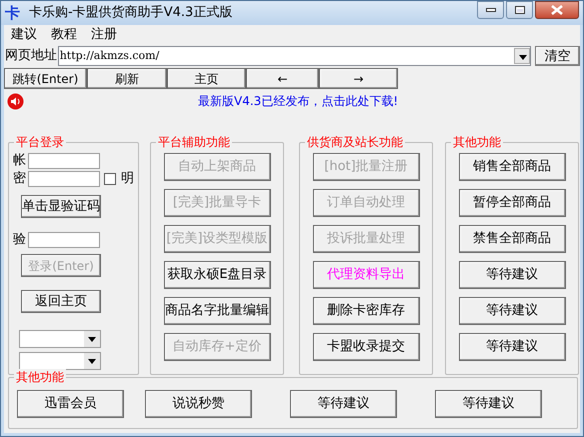  I want to click on function-button: 迅雷会员, so click(70, 404).